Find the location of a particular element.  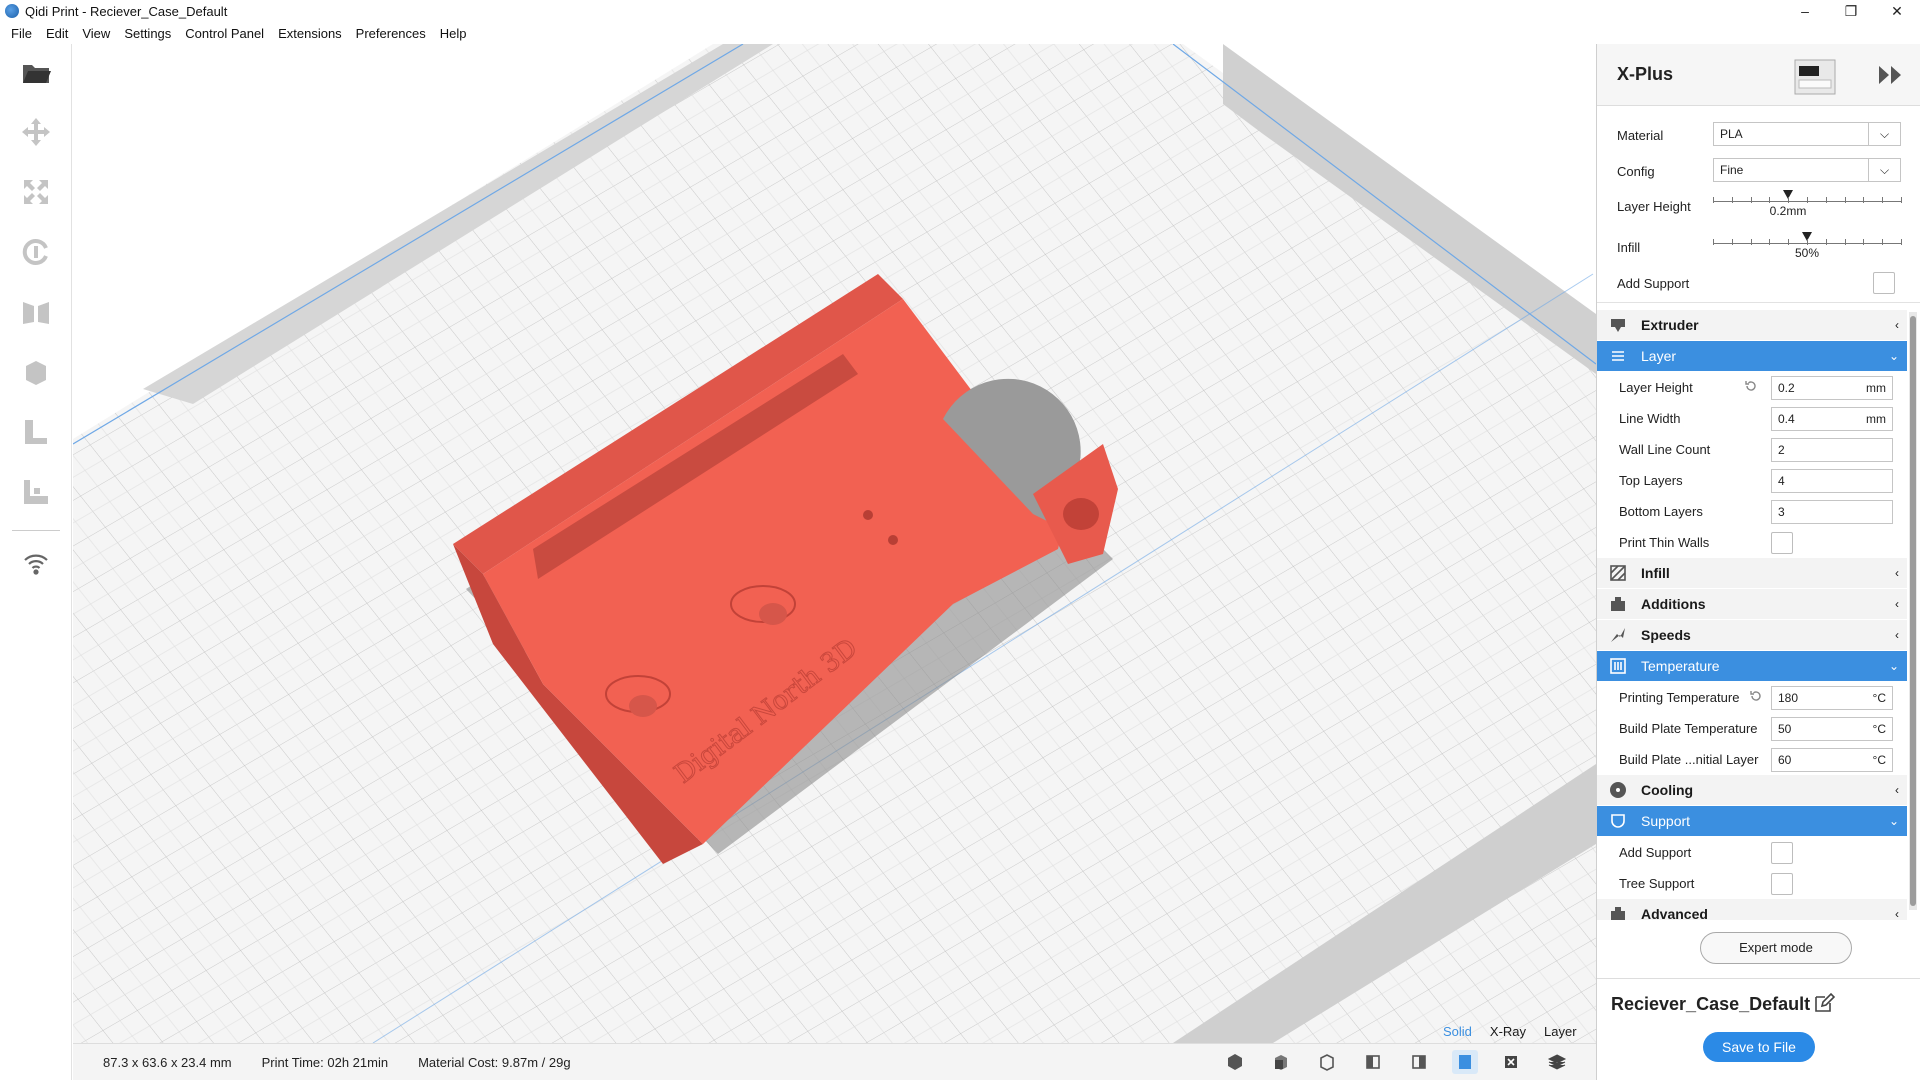

layer-height-slider: 0.2mm is located at coordinates (1808, 205).